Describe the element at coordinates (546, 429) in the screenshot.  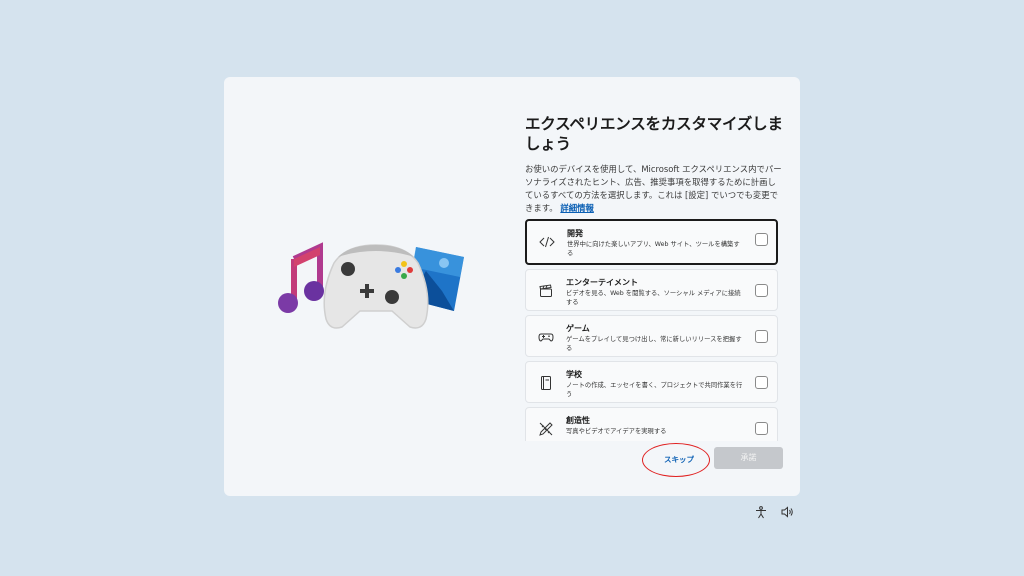
I see `pen-ruler-icon` at that location.